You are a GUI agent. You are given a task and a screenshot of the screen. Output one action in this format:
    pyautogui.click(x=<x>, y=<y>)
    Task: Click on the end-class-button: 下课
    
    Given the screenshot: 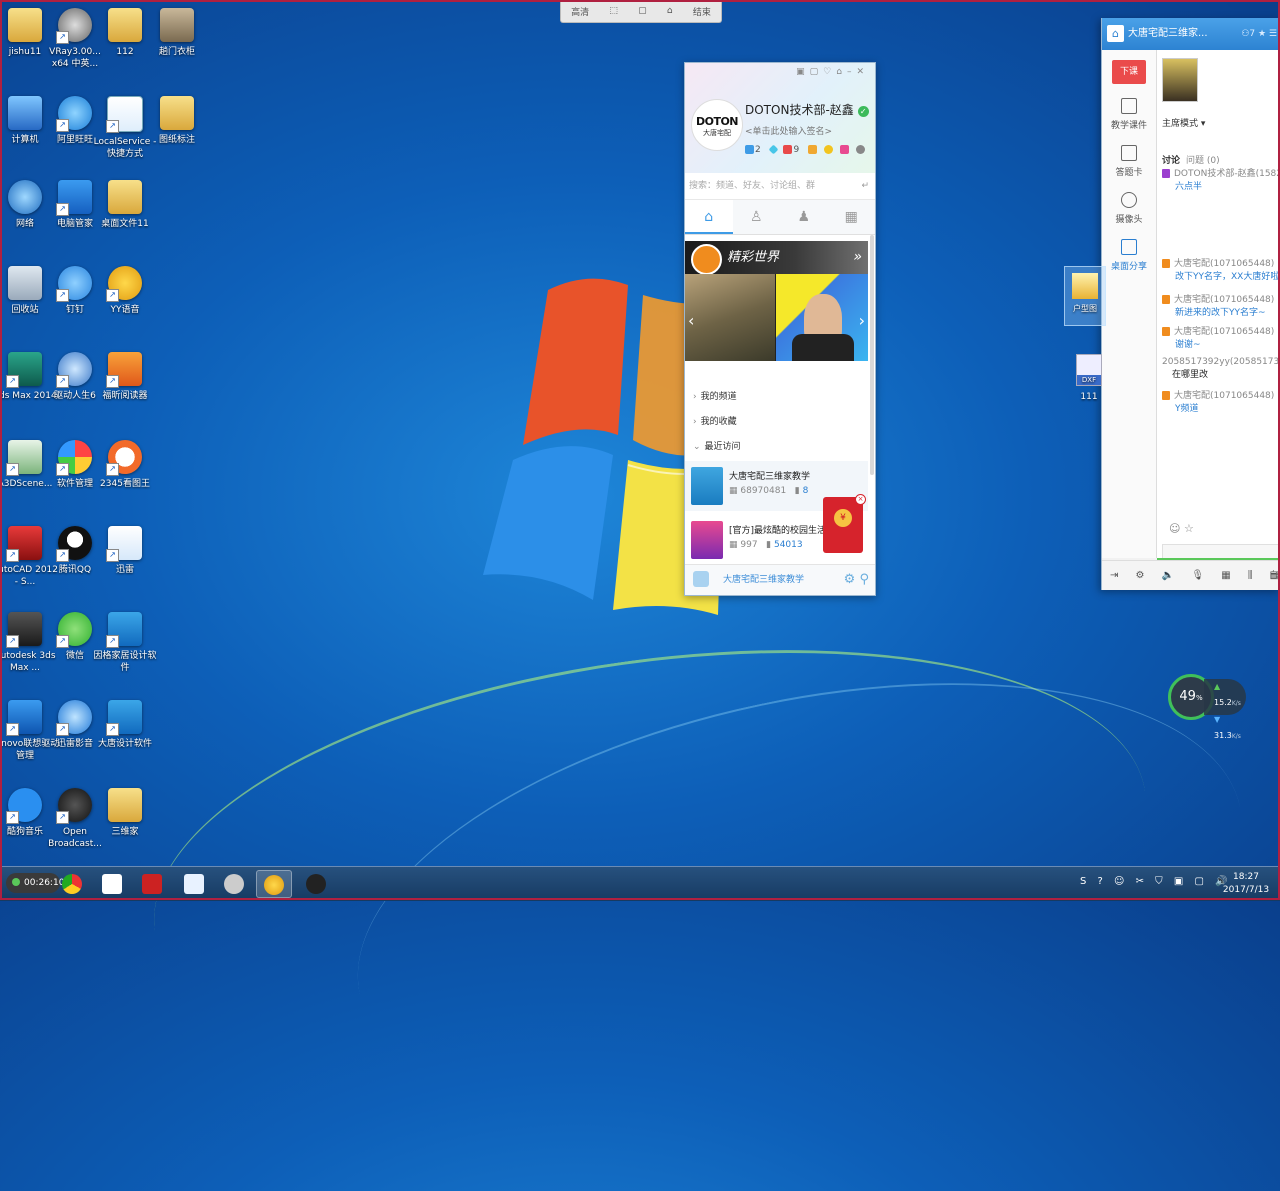 What is the action you would take?
    pyautogui.click(x=1129, y=72)
    